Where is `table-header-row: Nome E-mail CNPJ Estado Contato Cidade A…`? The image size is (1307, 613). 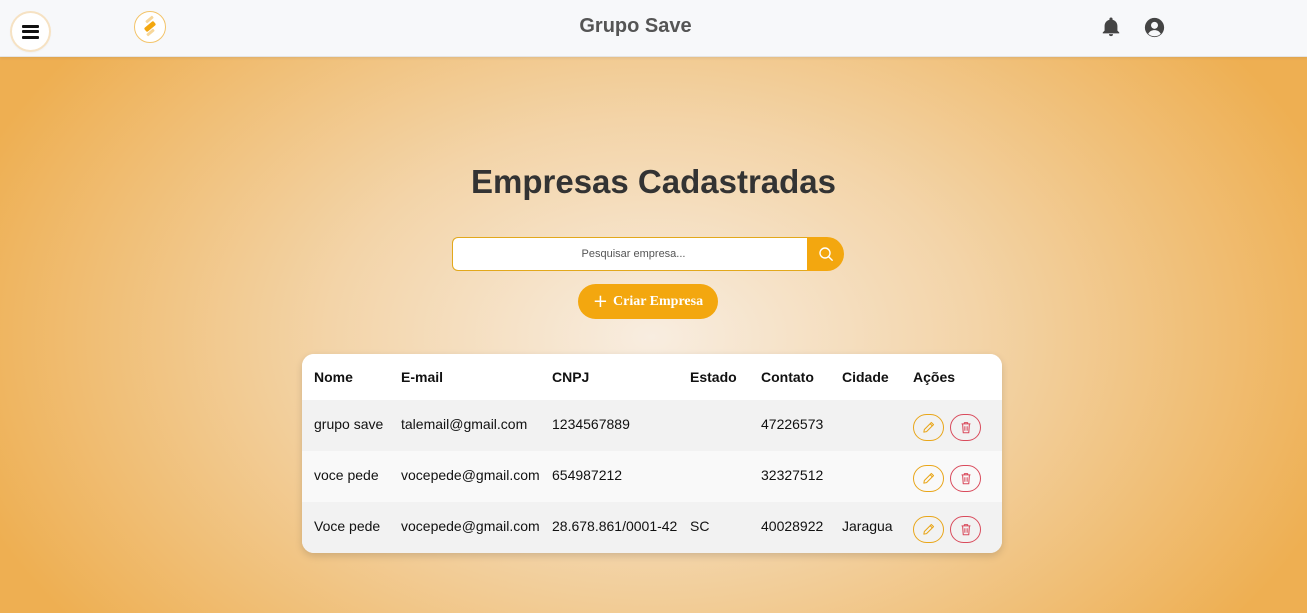
table-header-row: Nome E-mail CNPJ Estado Contato Cidade A… is located at coordinates (652, 377).